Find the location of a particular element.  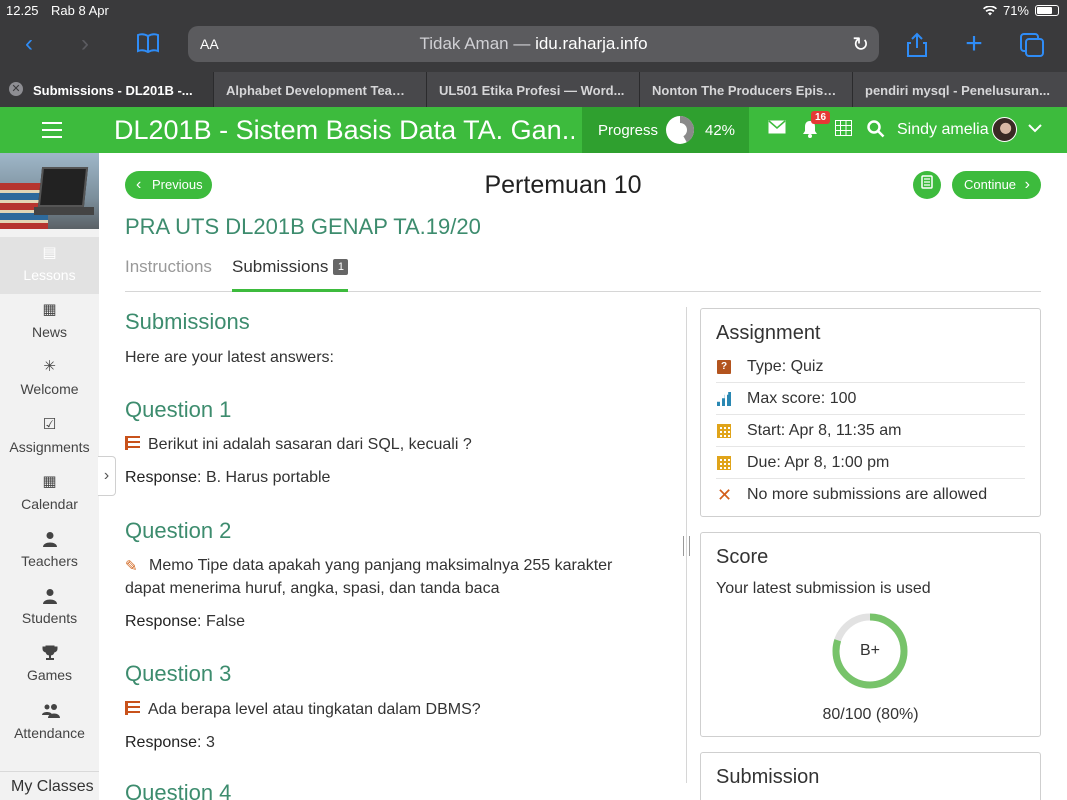

sidebar-item-teachers: Teachers is located at coordinates (49, 551).